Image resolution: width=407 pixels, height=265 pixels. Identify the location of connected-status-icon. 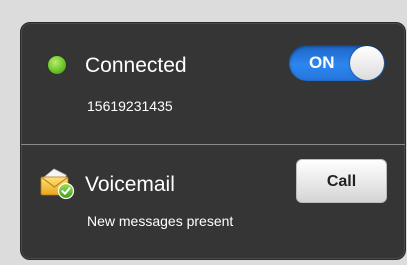
(57, 65).